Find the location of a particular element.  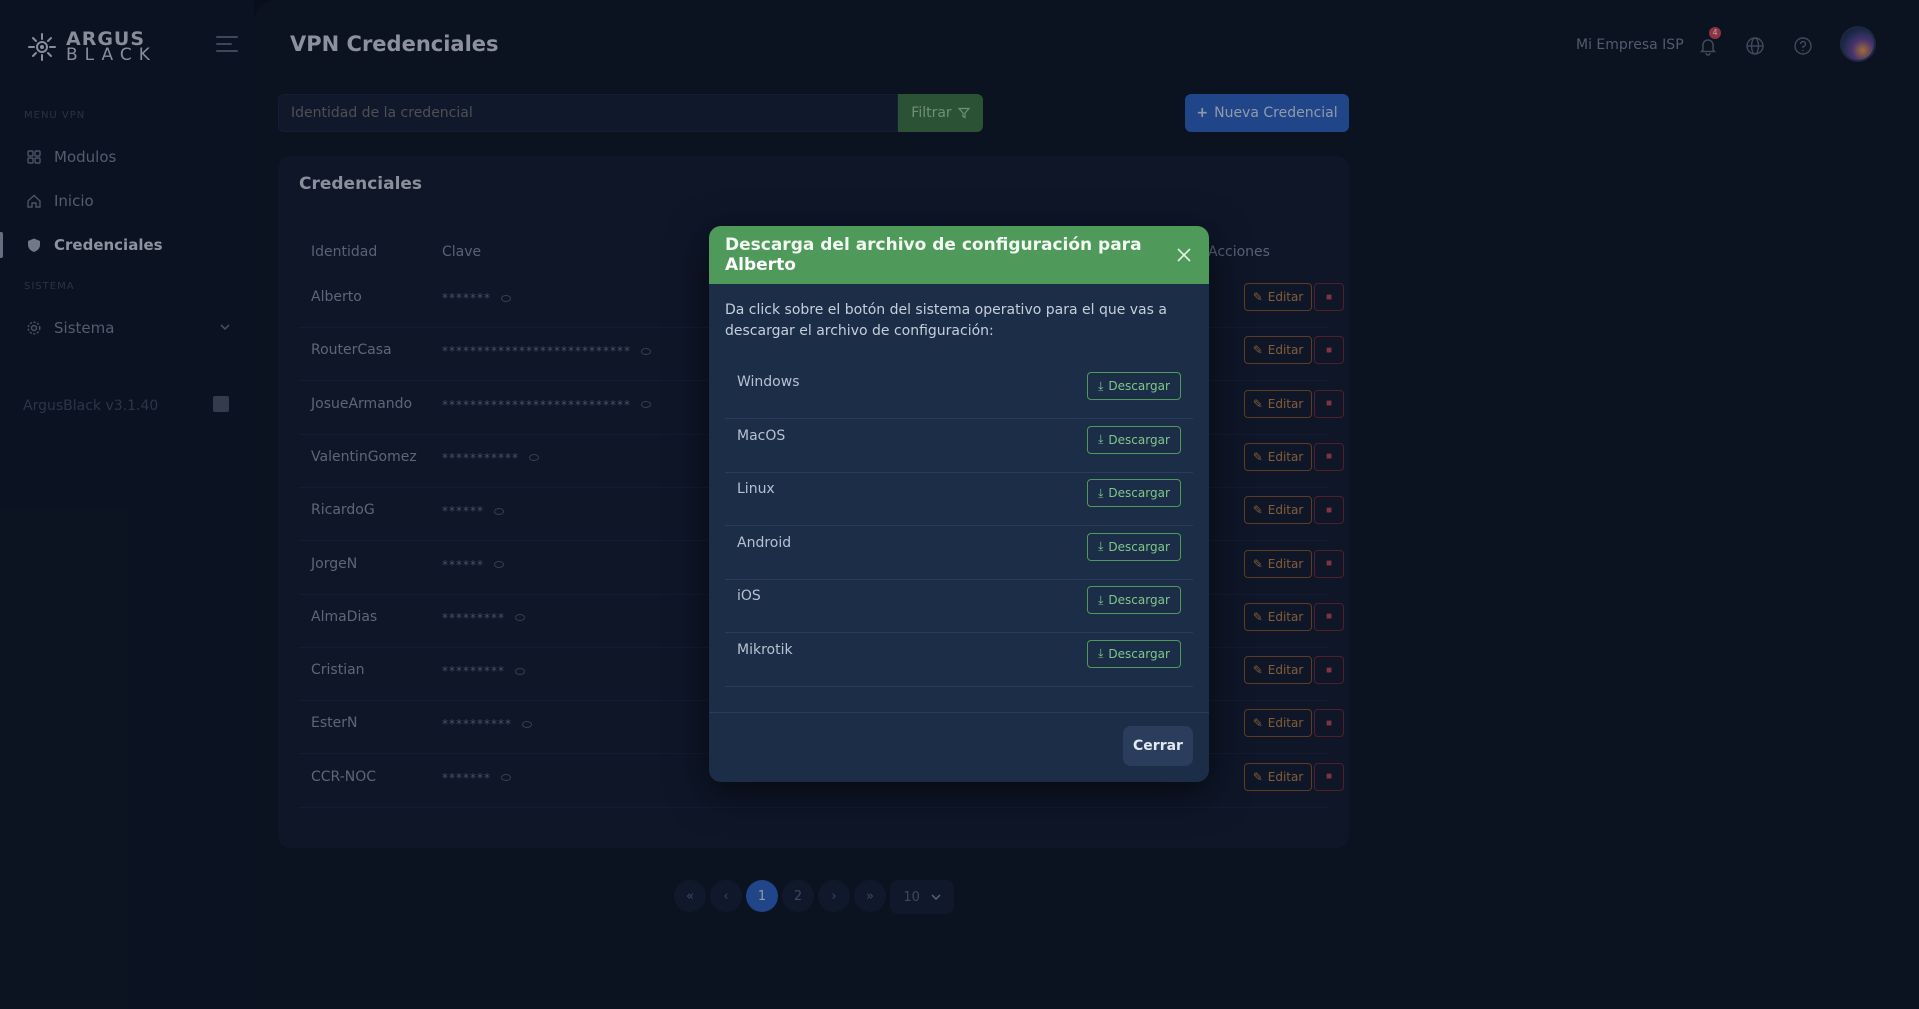

os-name: Mikrotik is located at coordinates (765, 649).